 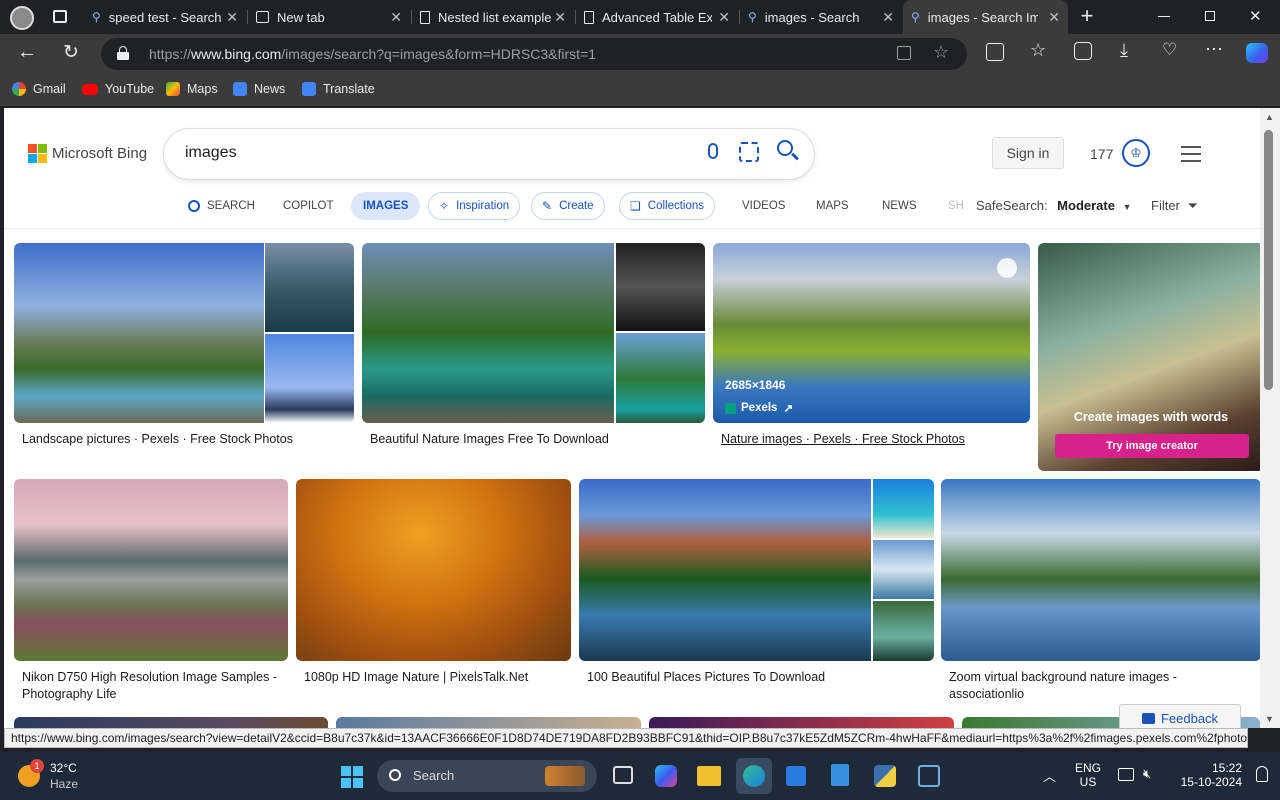 What do you see at coordinates (489, 439) in the screenshot?
I see `result-caption: Beautiful Nature Images Free To Download` at bounding box center [489, 439].